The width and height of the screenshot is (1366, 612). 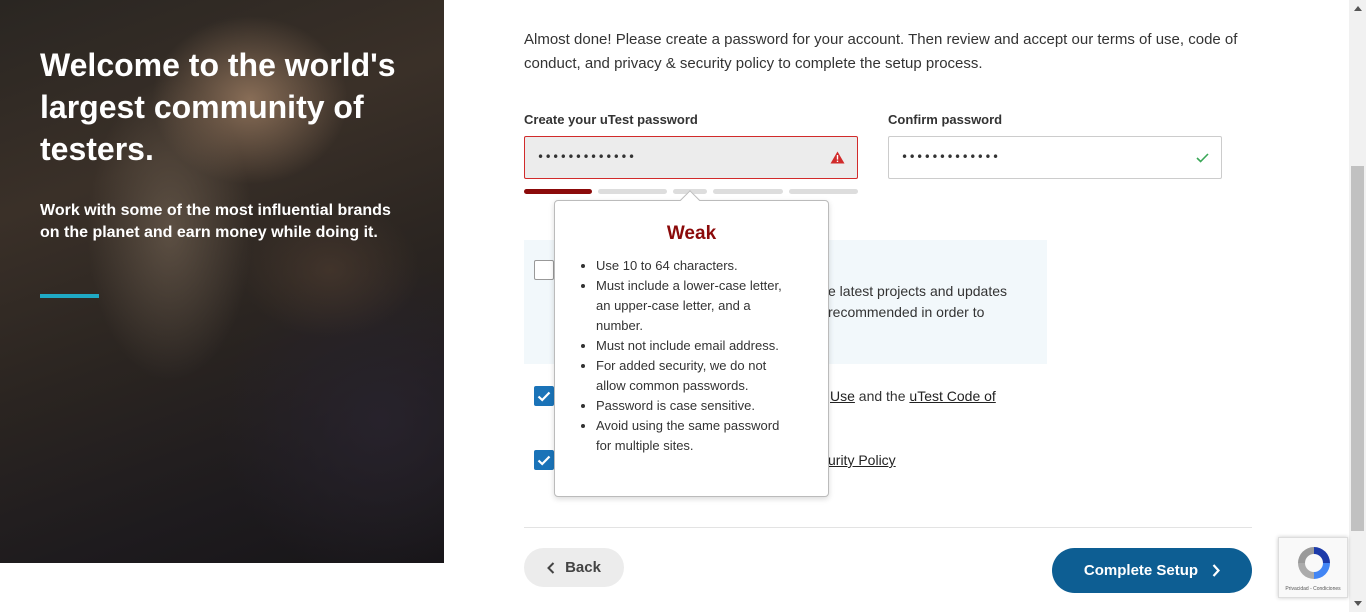 I want to click on terms-text: Use and the uTest Code of, so click(x=913, y=396).